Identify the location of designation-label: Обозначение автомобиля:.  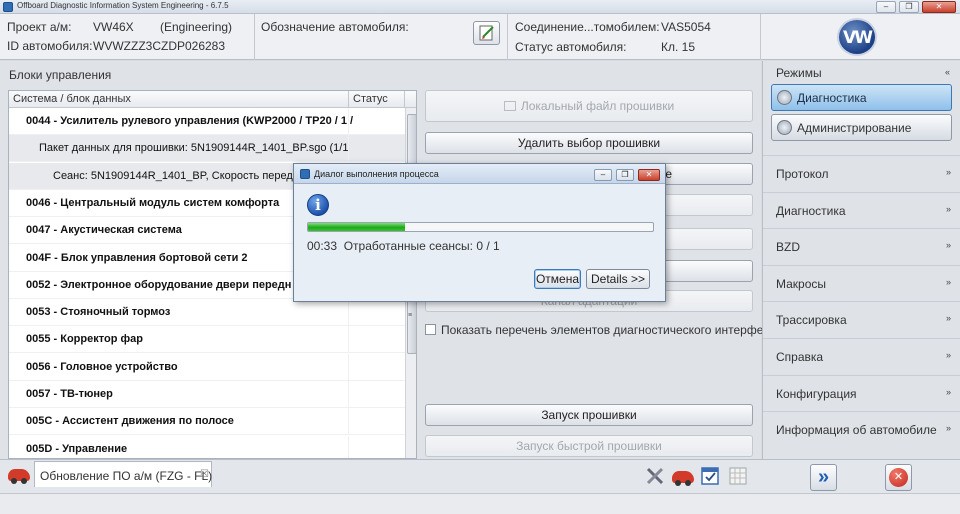
(335, 27).